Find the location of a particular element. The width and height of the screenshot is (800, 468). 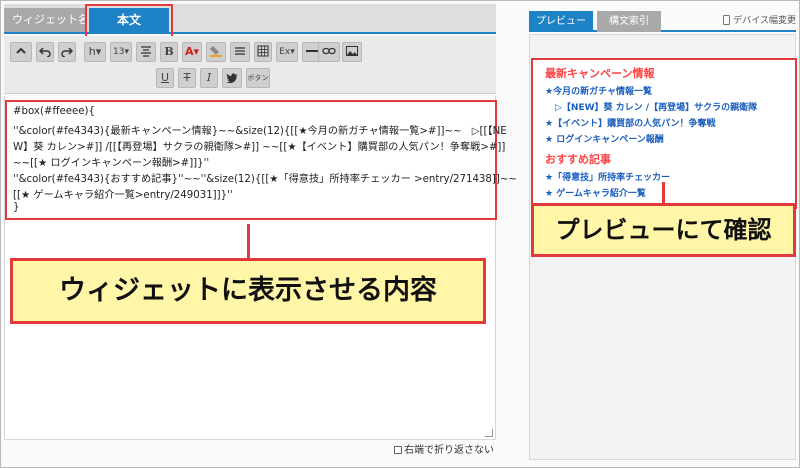

wrap-option: 右端で折り返さない is located at coordinates (444, 448).